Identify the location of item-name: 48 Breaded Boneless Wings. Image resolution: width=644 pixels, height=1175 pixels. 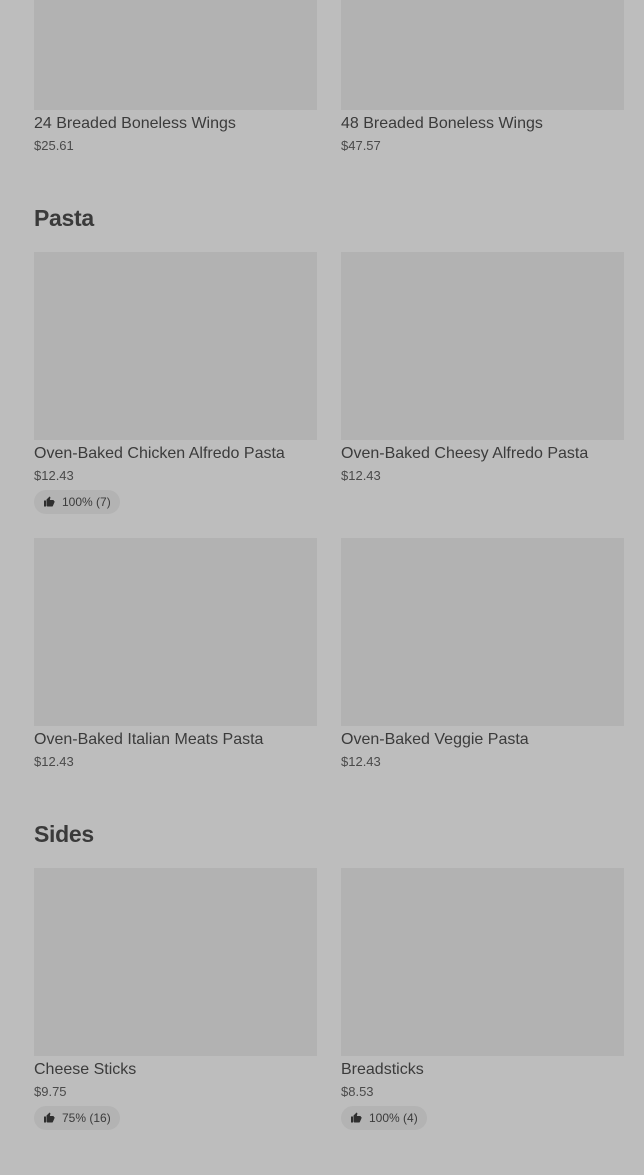
(442, 123).